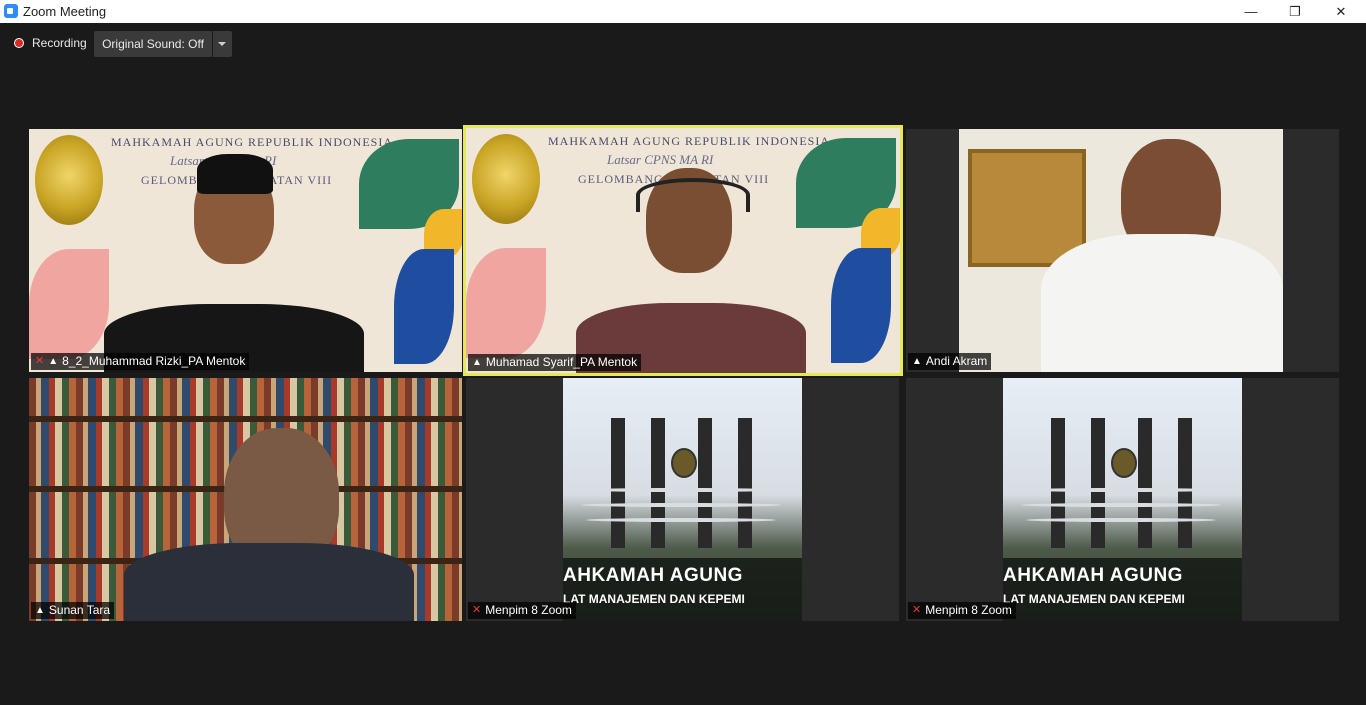 The image size is (1366, 705). What do you see at coordinates (65, 11) in the screenshot?
I see `window-title: Zoom Meeting` at bounding box center [65, 11].